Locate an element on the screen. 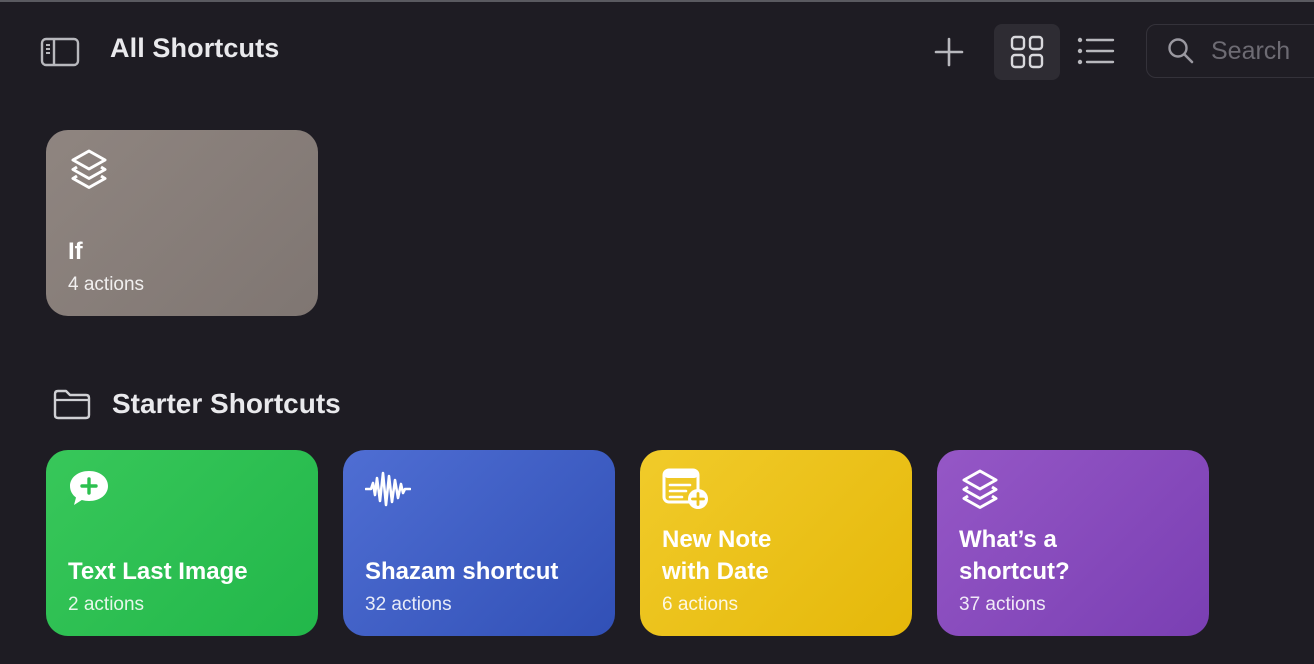  shortcut-name: Text Last Image is located at coordinates (158, 571).